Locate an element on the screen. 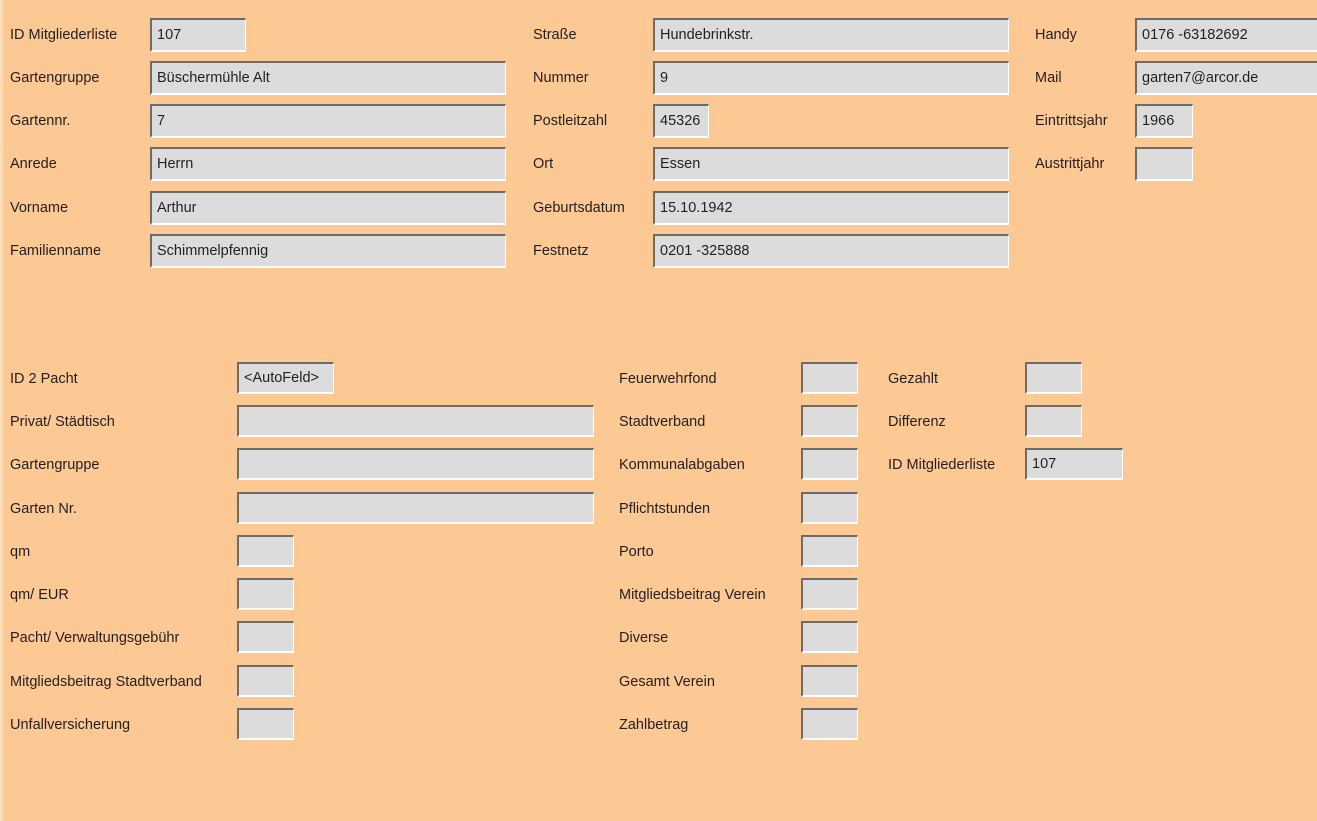 The image size is (1317, 821). field-familienname: Schimmelpfennig is located at coordinates (328, 251).